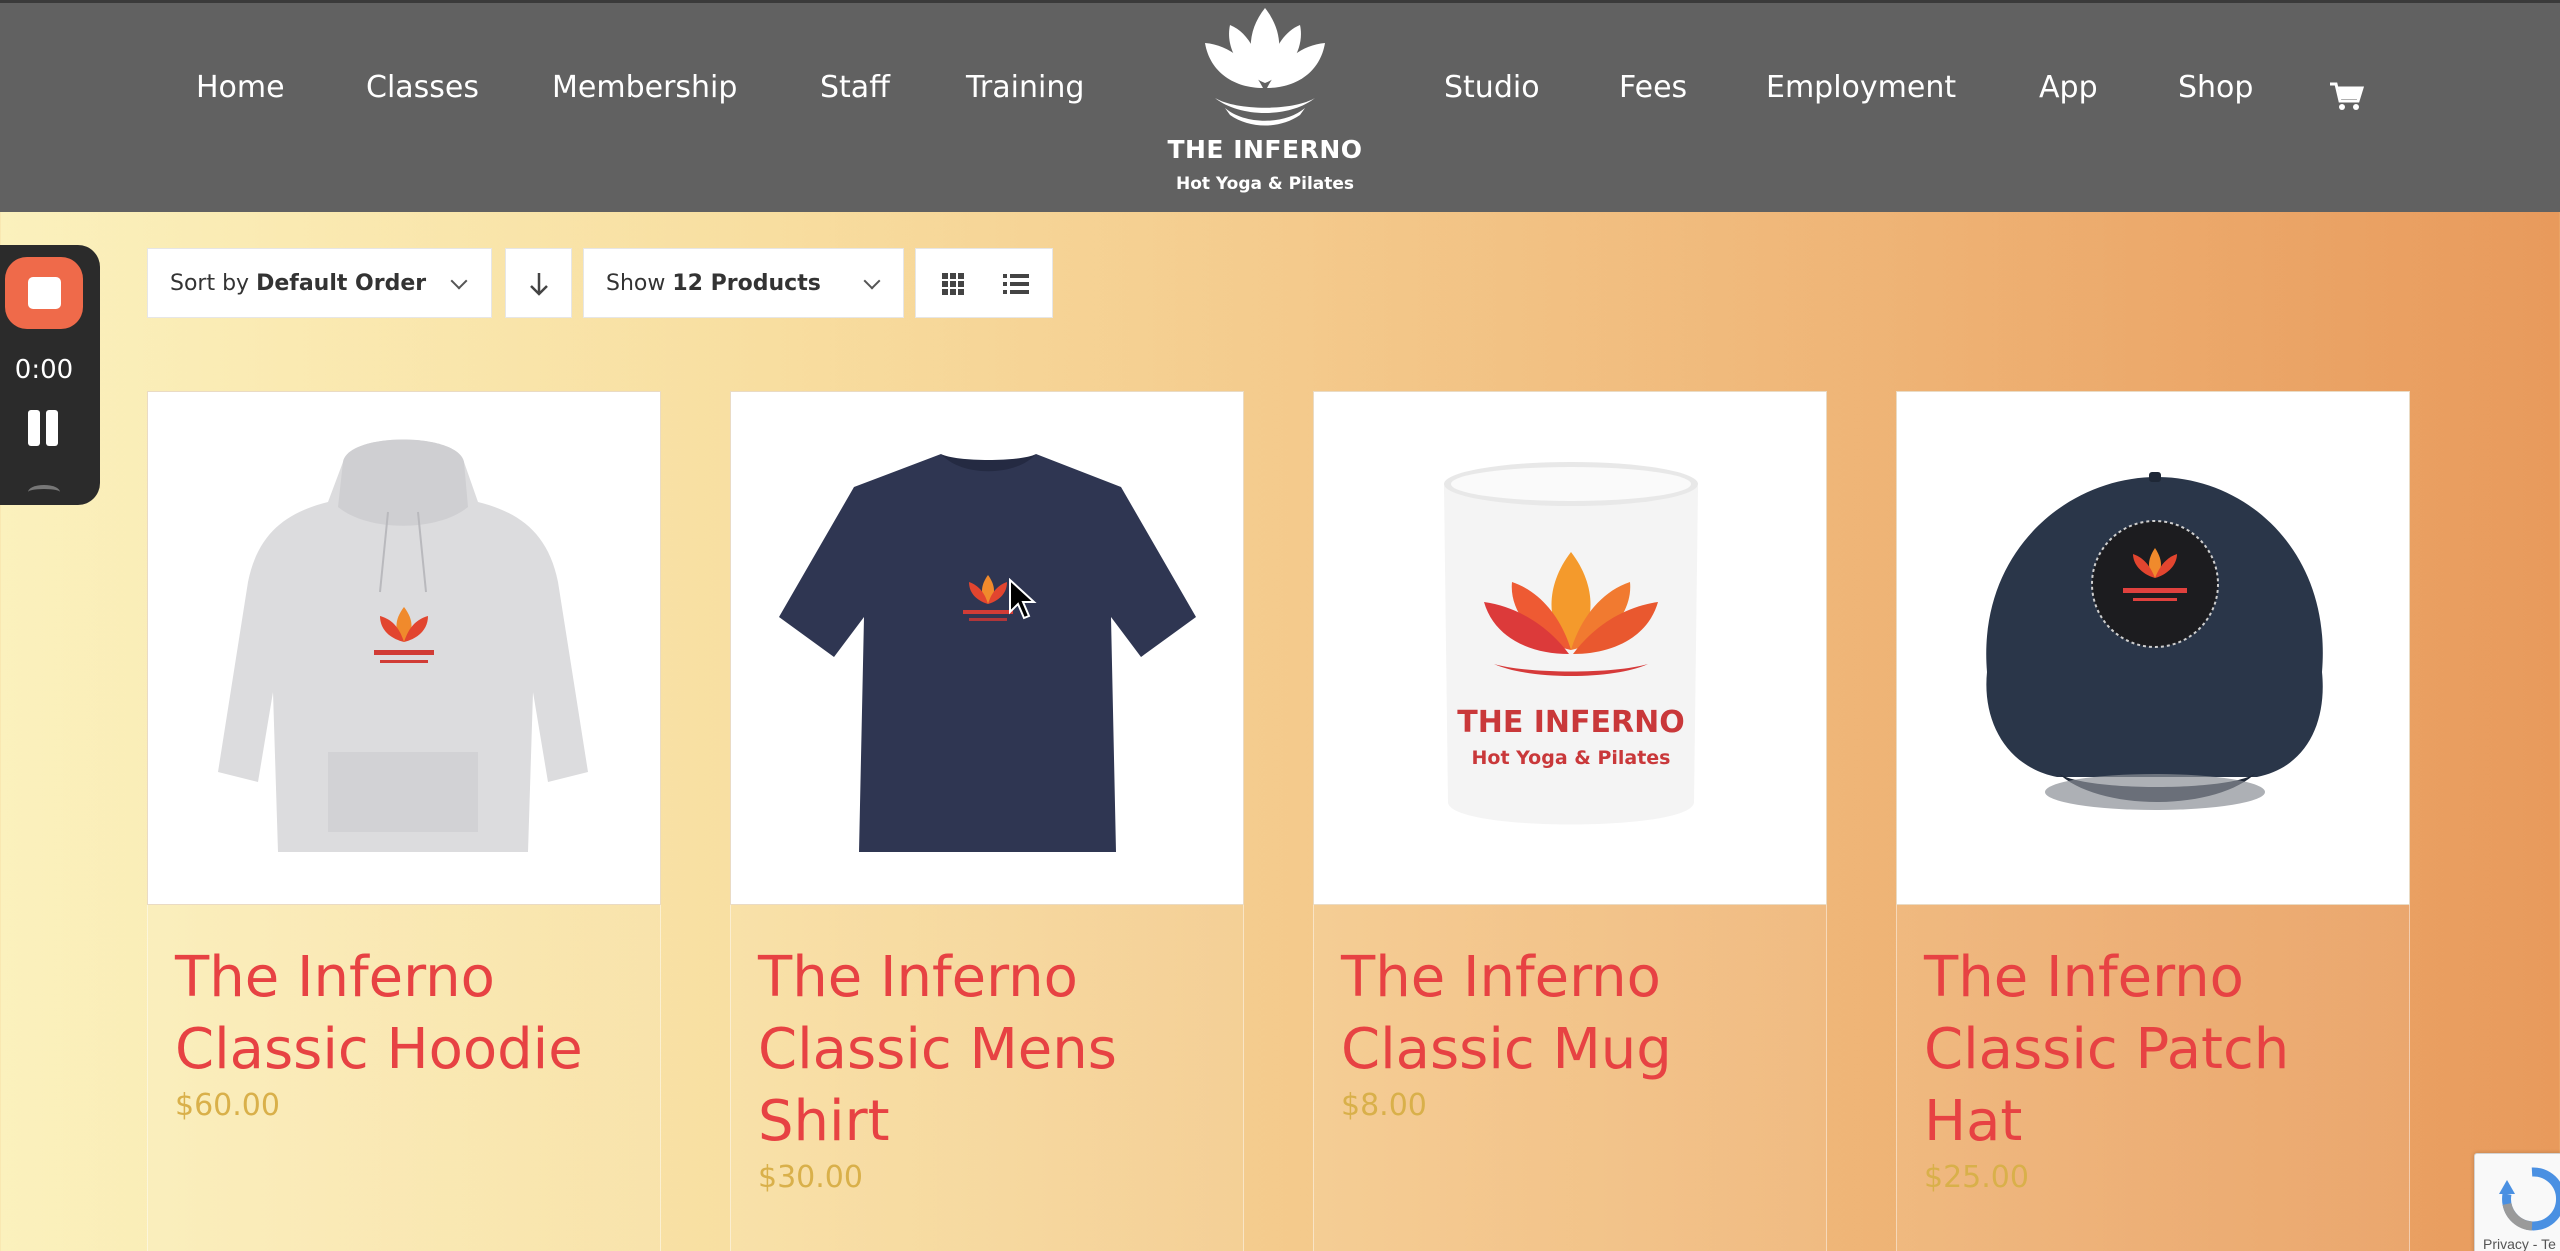 The width and height of the screenshot is (2560, 1251). Describe the element at coordinates (2529, 1199) in the screenshot. I see `recaptcha-icon` at that location.